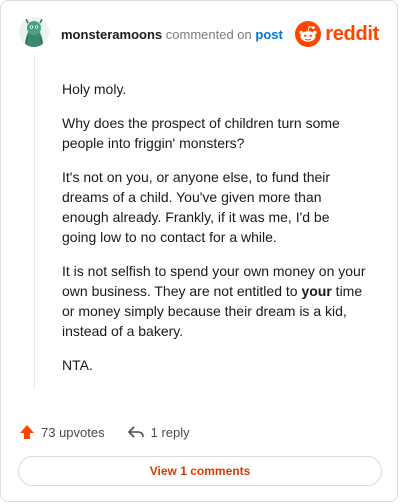  What do you see at coordinates (135, 432) in the screenshot?
I see `reply-arrow-icon` at bounding box center [135, 432].